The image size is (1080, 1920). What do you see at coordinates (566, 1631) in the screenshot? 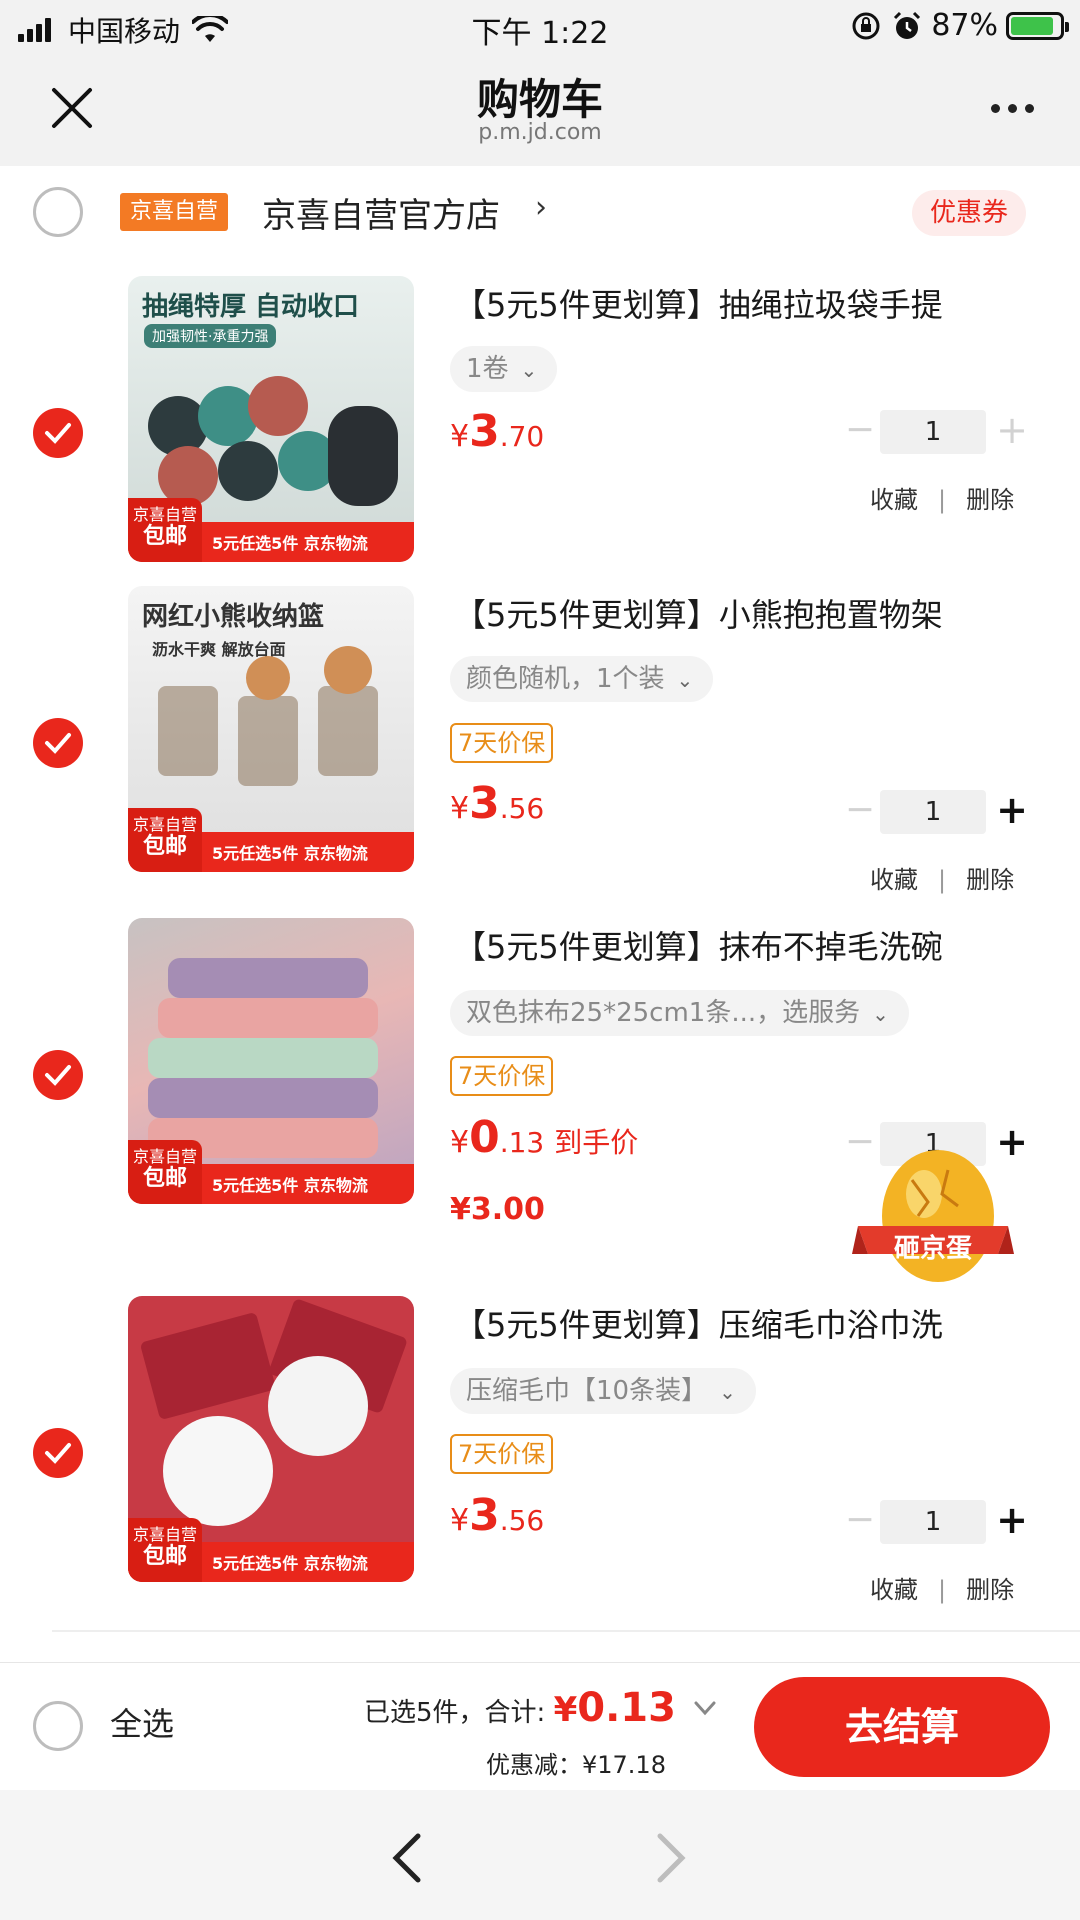
I see `divider` at bounding box center [566, 1631].